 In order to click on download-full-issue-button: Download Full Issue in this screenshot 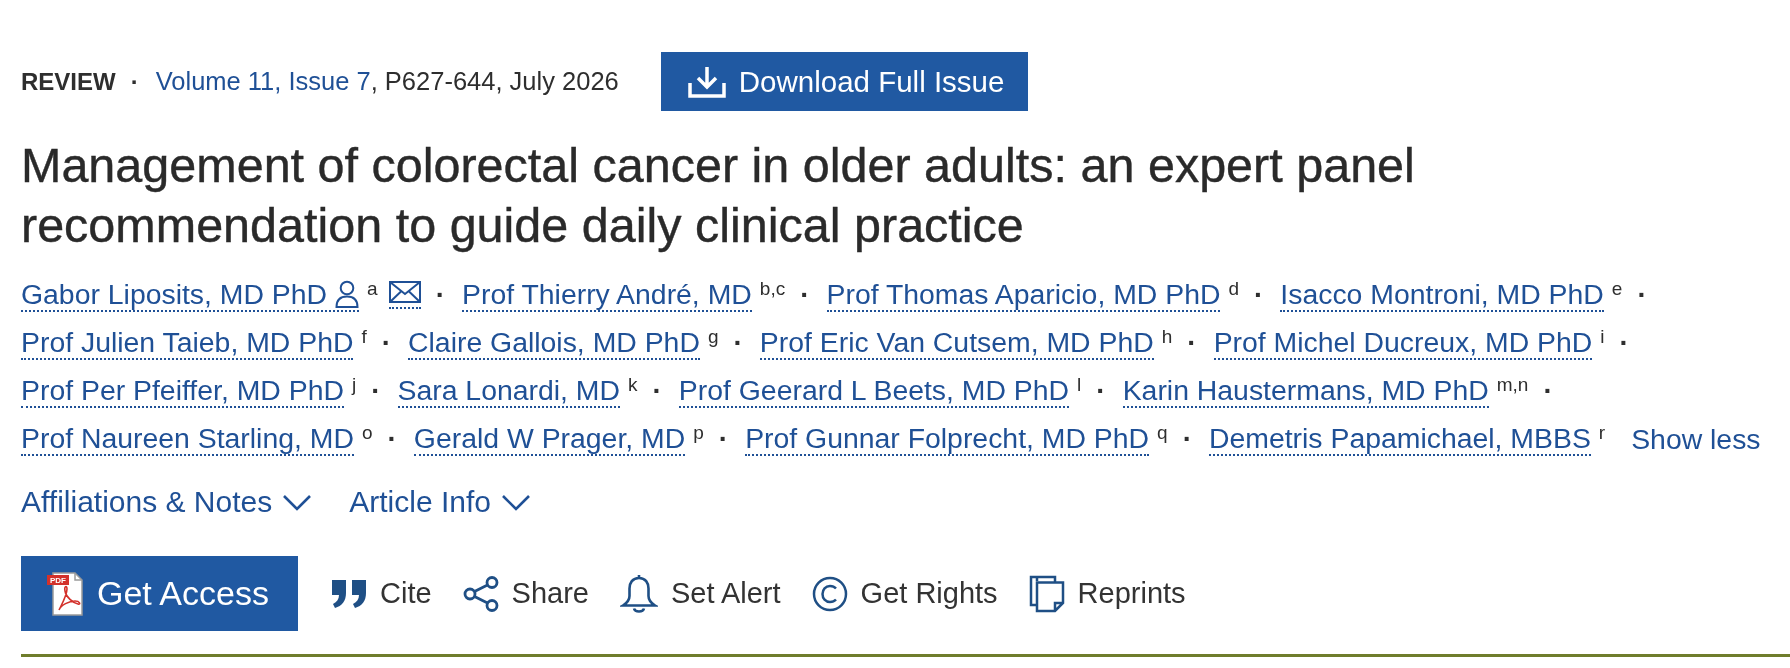, I will do `click(844, 81)`.